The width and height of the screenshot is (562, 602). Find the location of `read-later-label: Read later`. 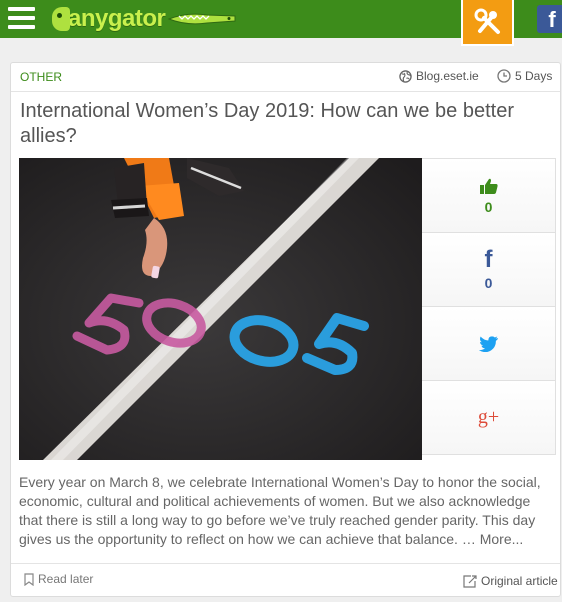

read-later-label: Read later is located at coordinates (66, 579).